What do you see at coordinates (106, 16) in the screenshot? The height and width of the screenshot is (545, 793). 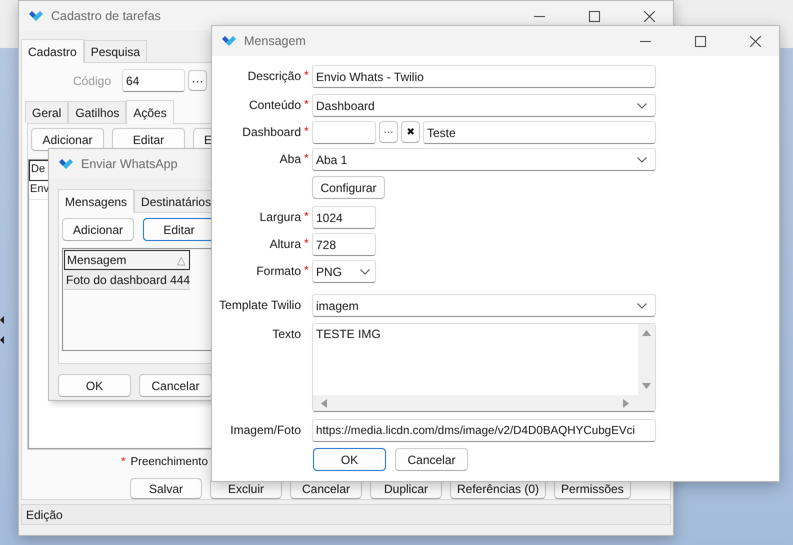 I see `window-title: Cadastro de tarefas` at bounding box center [106, 16].